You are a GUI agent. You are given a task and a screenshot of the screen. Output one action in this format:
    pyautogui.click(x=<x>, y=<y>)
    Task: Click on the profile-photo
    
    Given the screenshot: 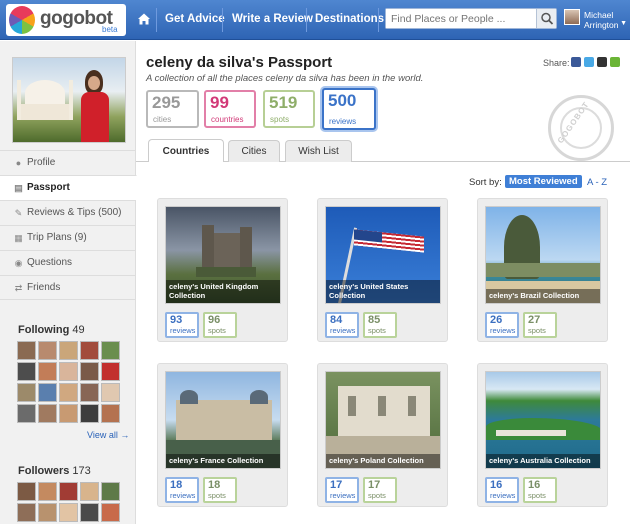 What is the action you would take?
    pyautogui.click(x=69, y=100)
    